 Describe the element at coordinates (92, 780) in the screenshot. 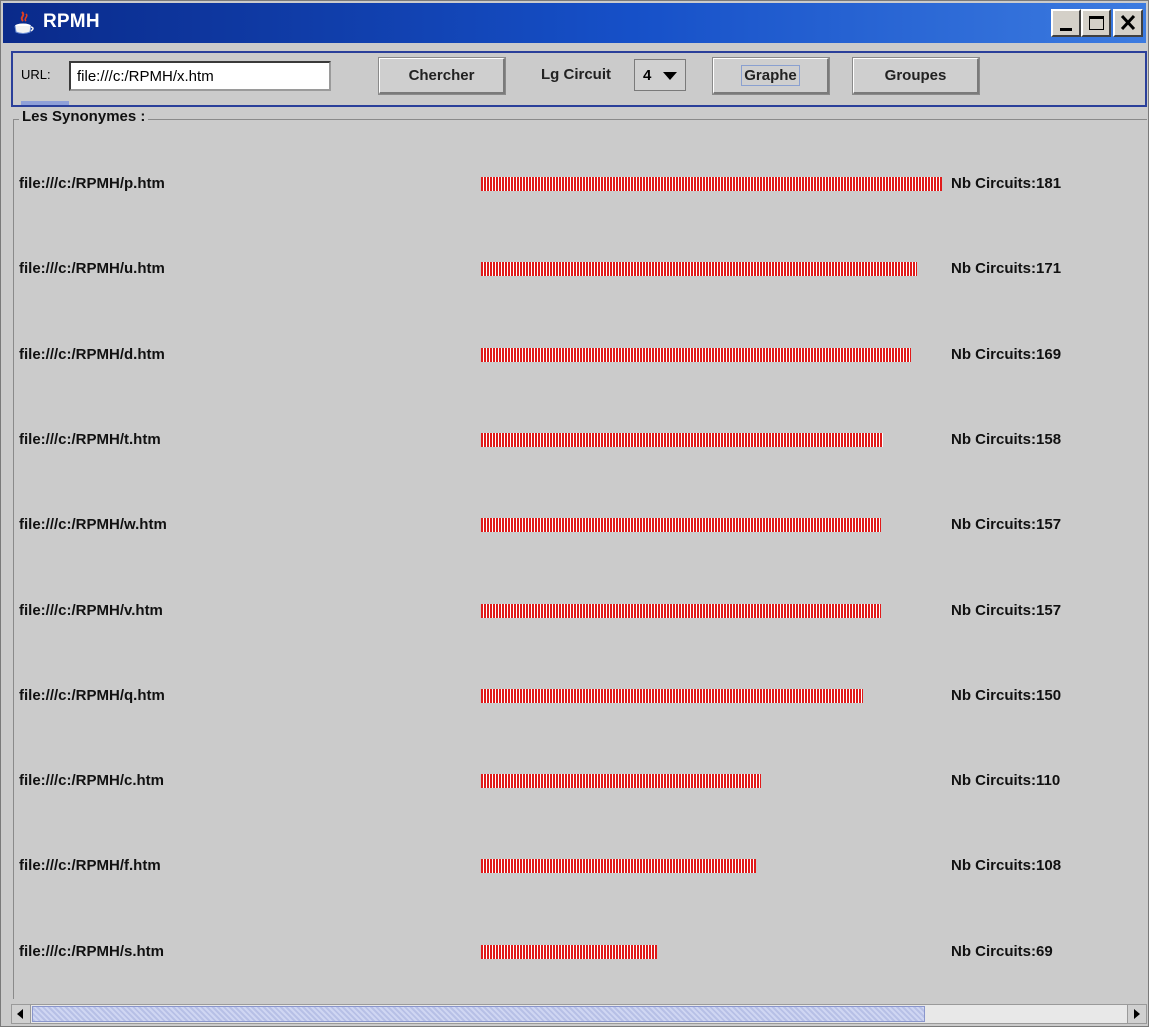

I see `synonym-file-label: file:///c:/RPMH/c.htm` at that location.